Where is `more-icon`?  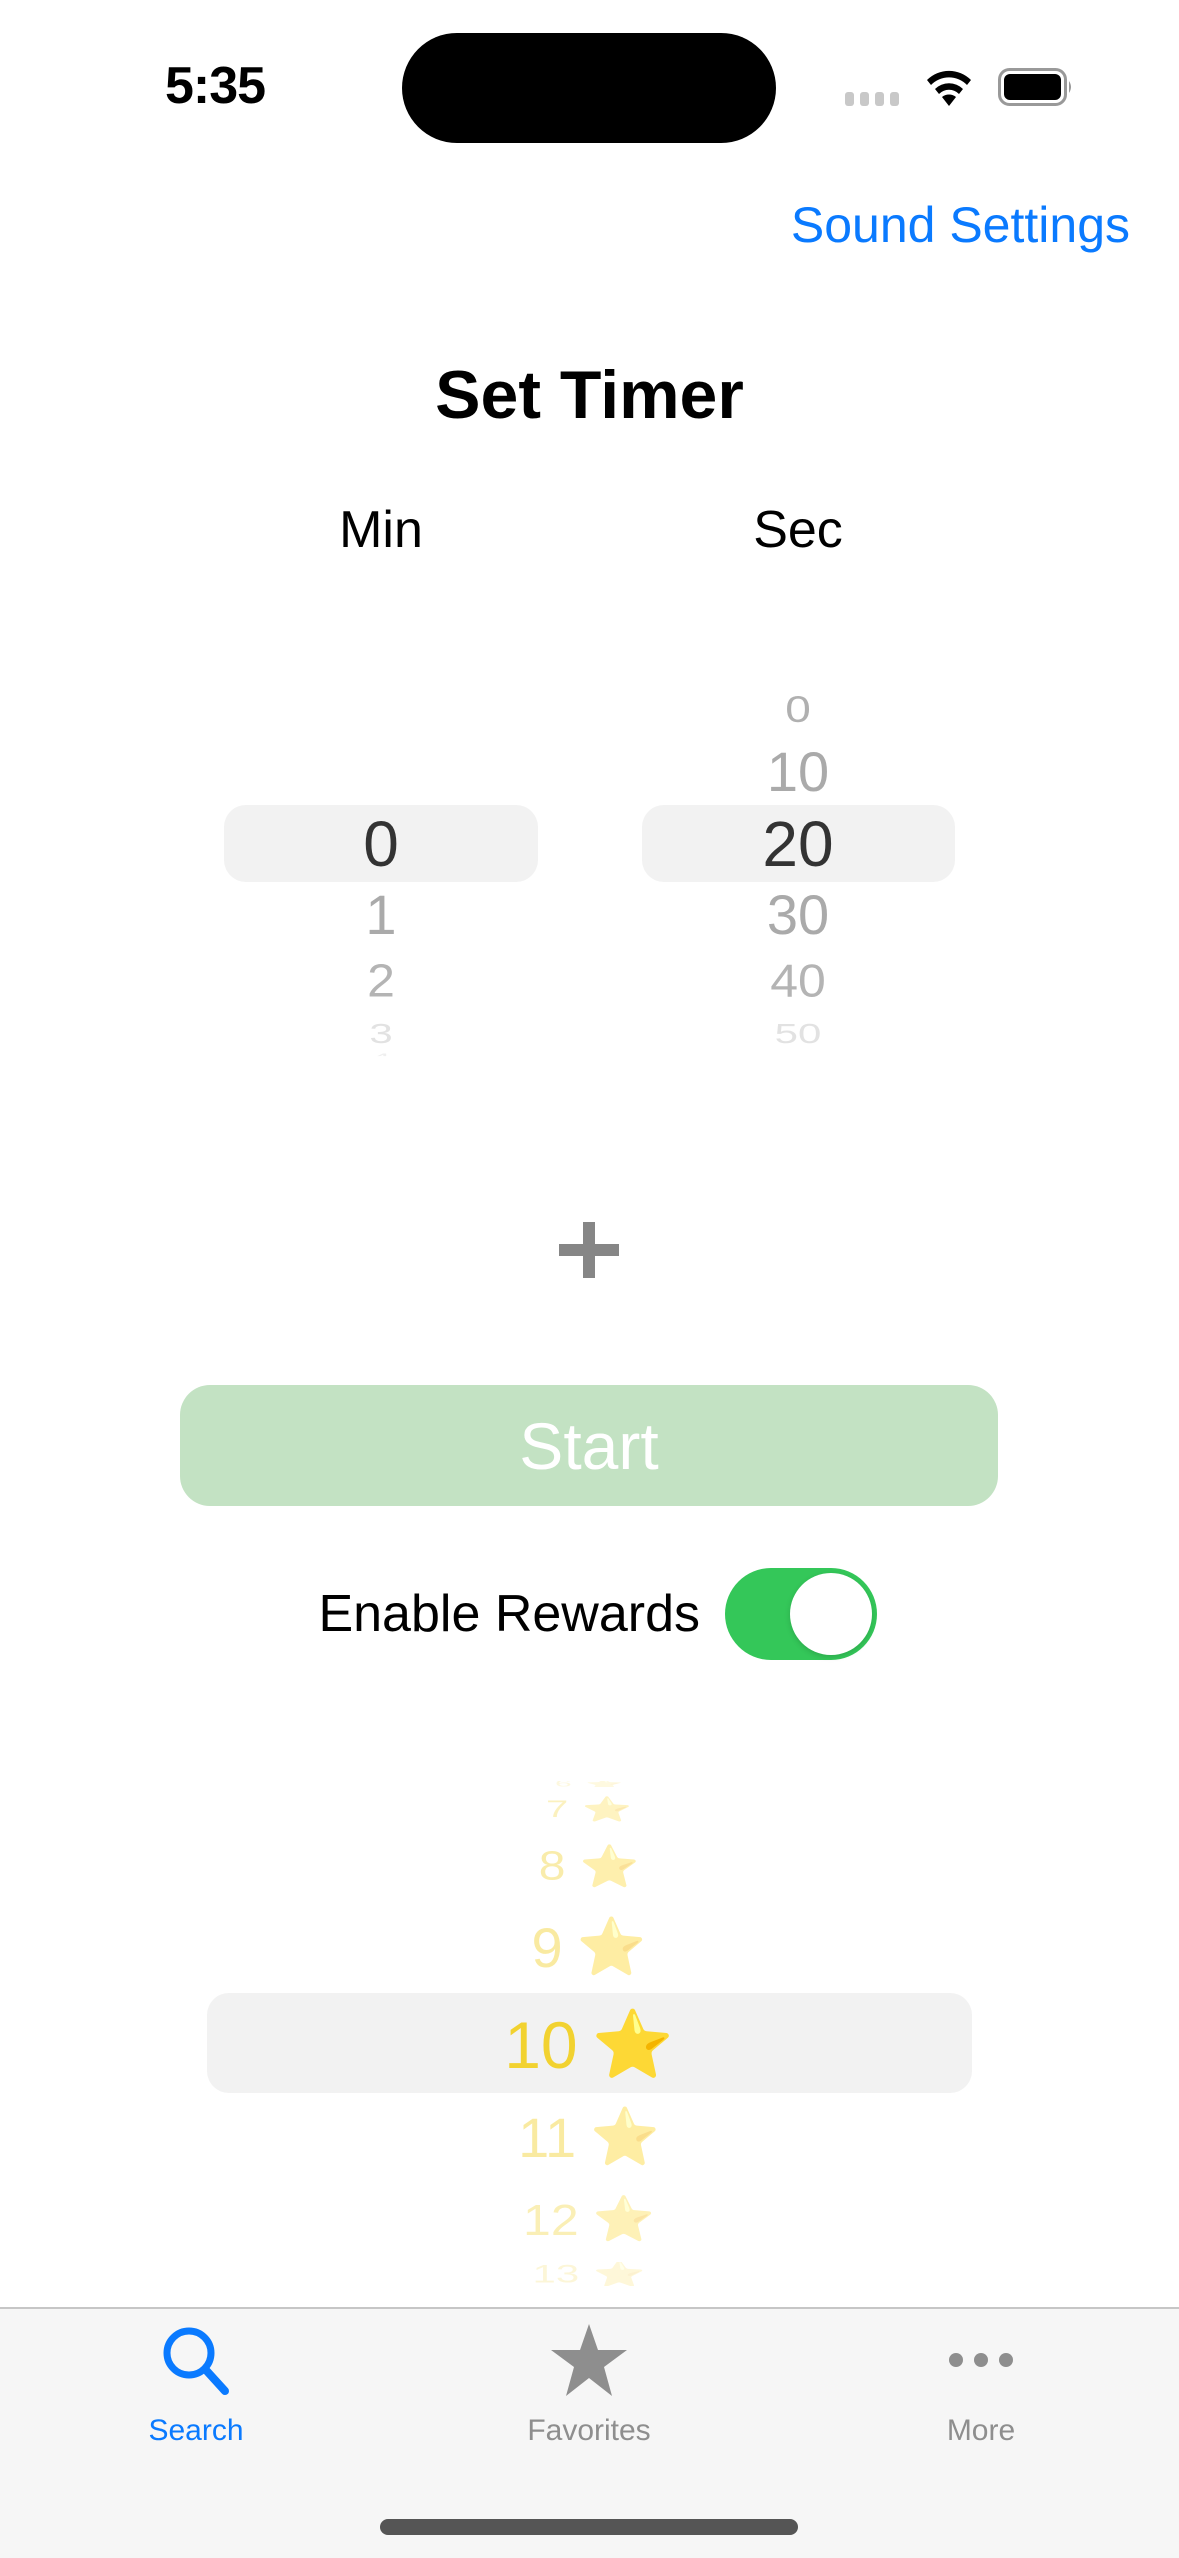
more-icon is located at coordinates (981, 2360).